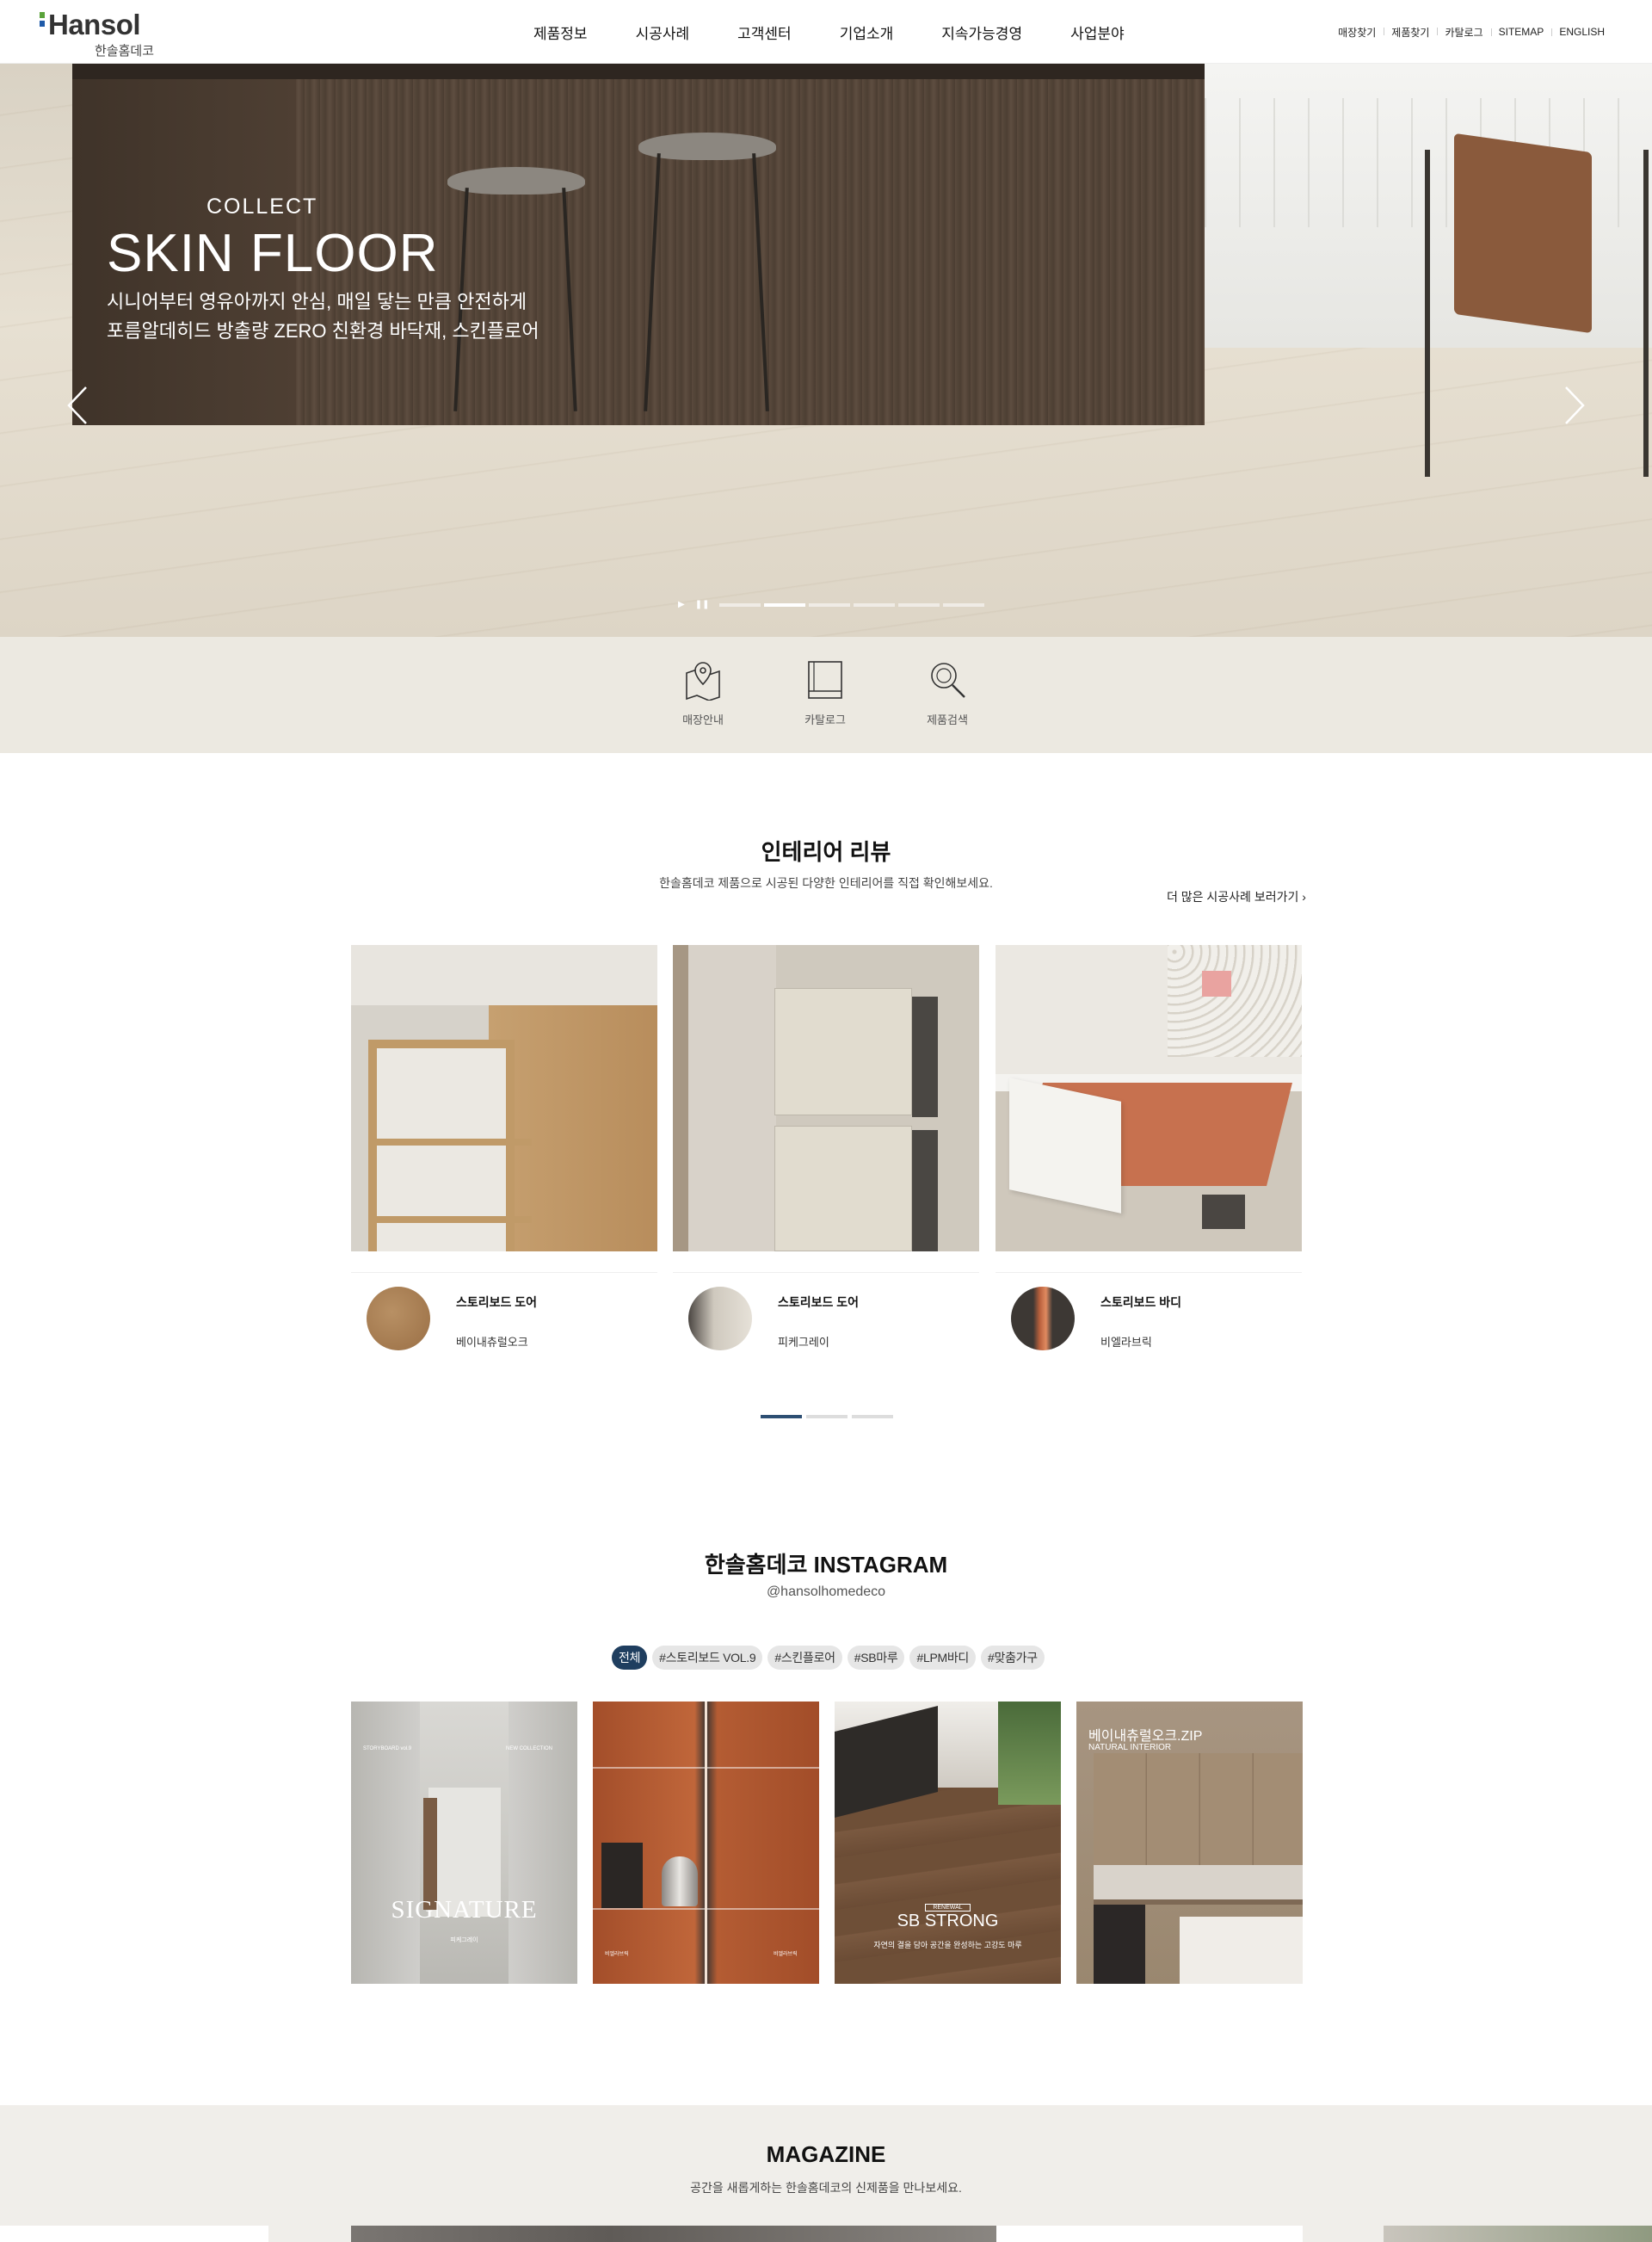 This screenshot has width=1652, height=2242. I want to click on hero-next-arrow-icon, so click(1574, 405).